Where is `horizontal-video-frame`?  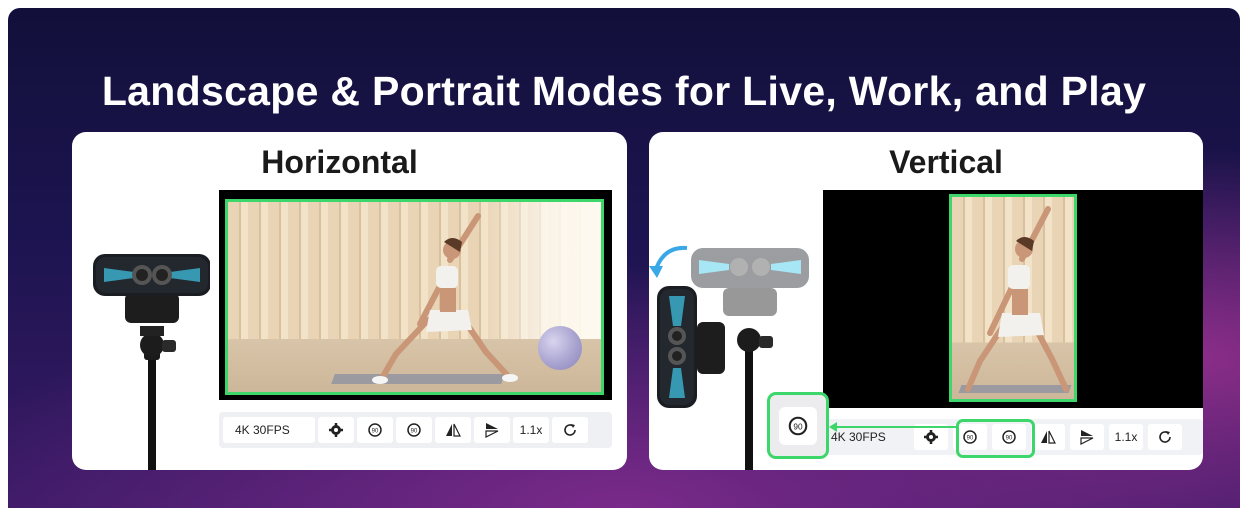
horizontal-video-frame is located at coordinates (414, 297).